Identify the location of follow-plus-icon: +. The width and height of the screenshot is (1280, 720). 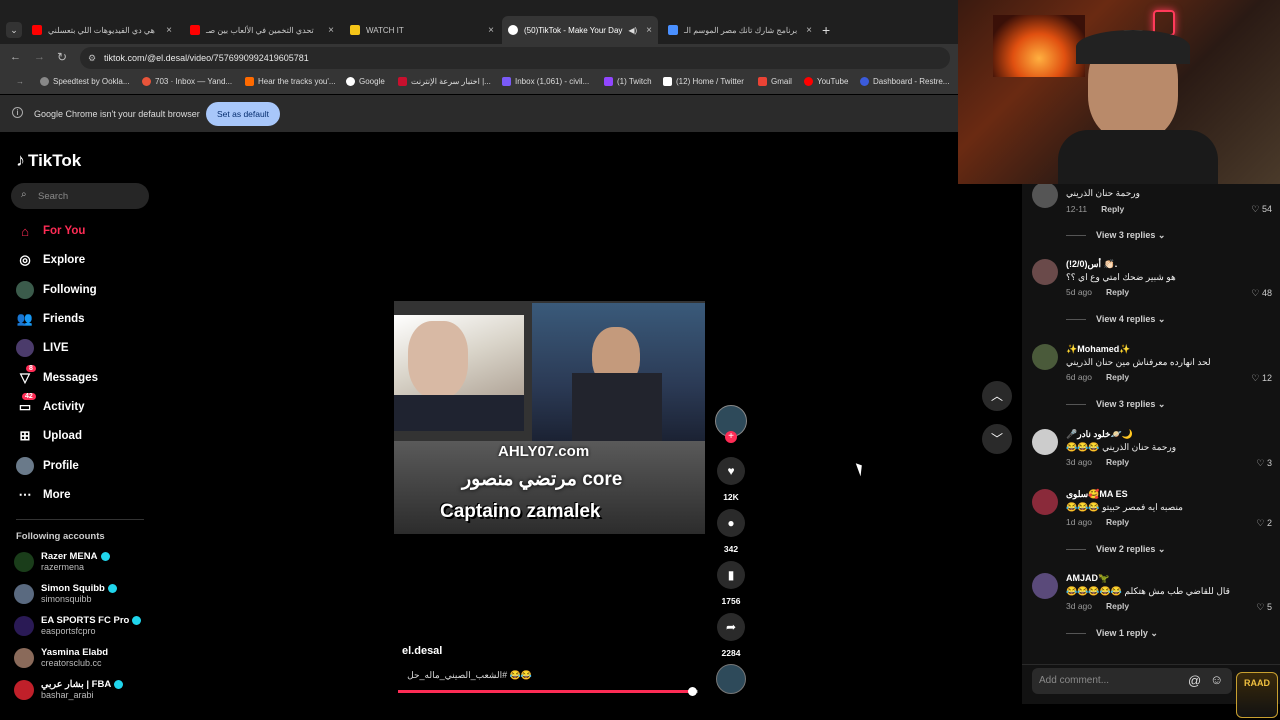
(731, 437).